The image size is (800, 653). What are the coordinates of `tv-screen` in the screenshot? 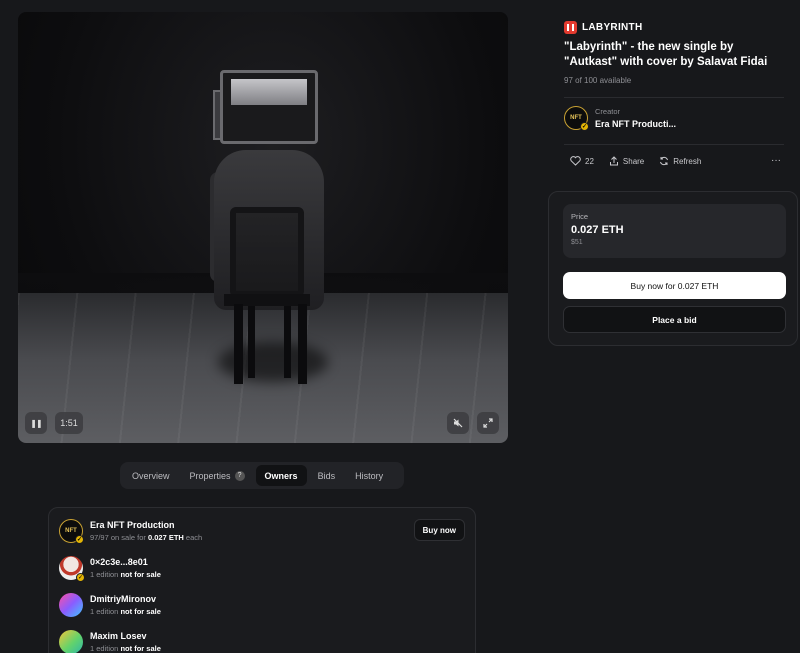 It's located at (269, 92).